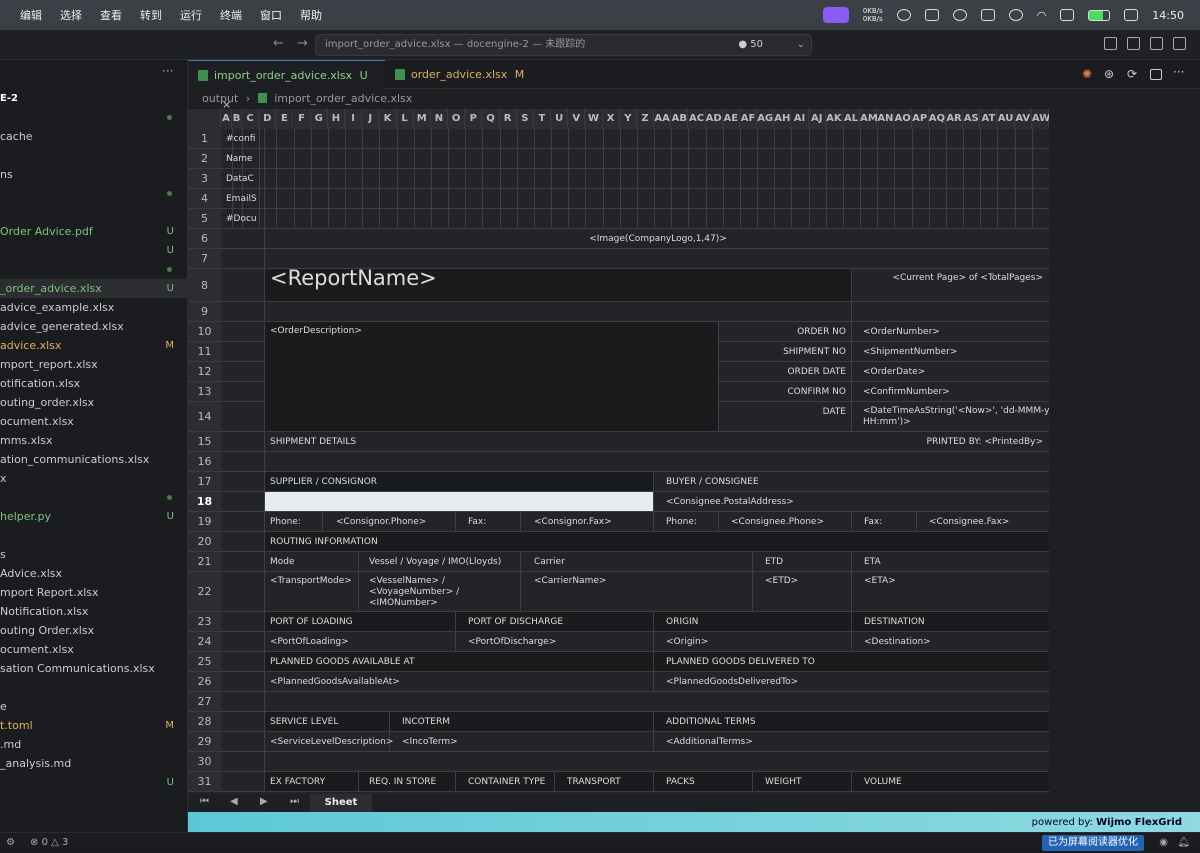 The image size is (1200, 853). What do you see at coordinates (93, 611) in the screenshot?
I see `explorer-item: Notification.xlsx` at bounding box center [93, 611].